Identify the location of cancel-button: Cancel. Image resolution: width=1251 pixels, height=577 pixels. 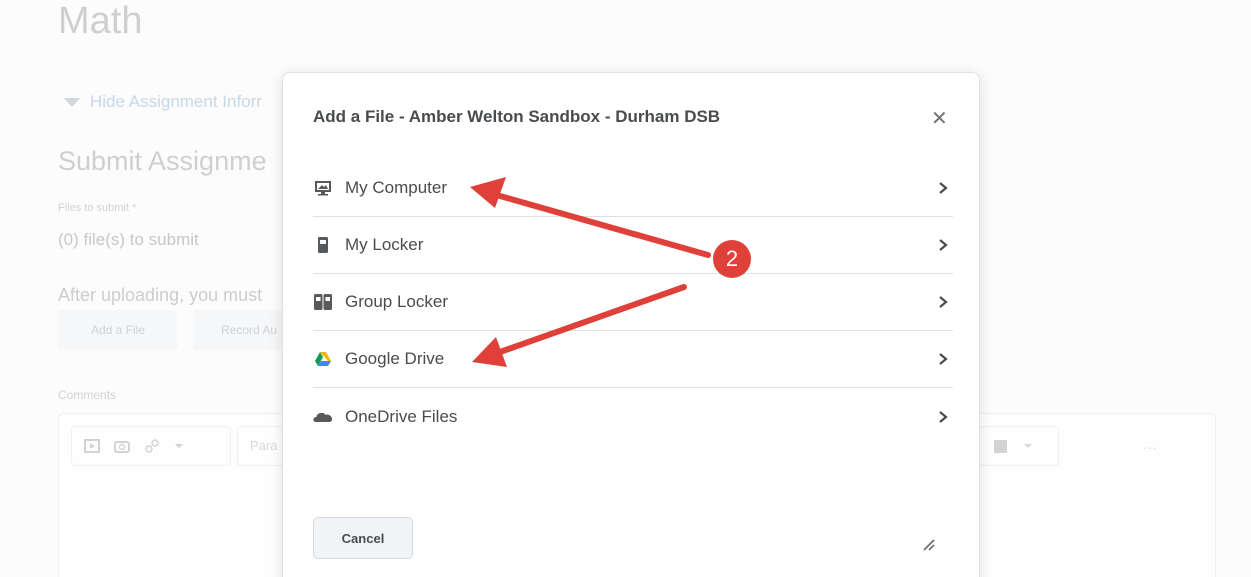
(363, 538).